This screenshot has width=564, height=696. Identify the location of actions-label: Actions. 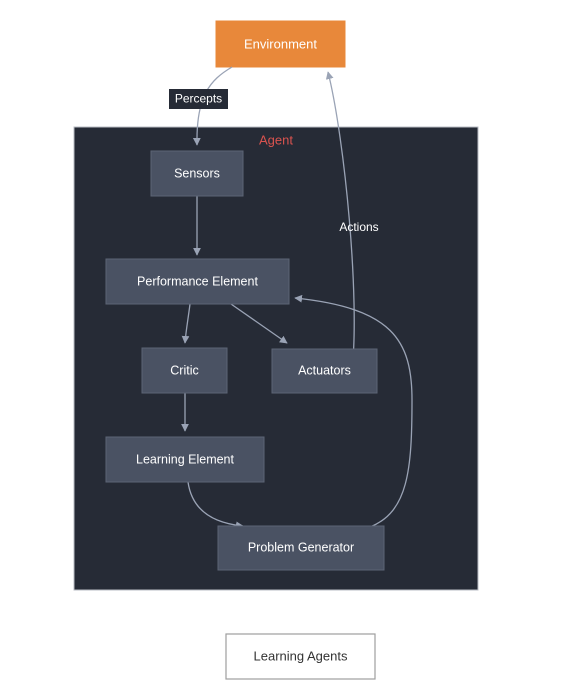
(358, 227).